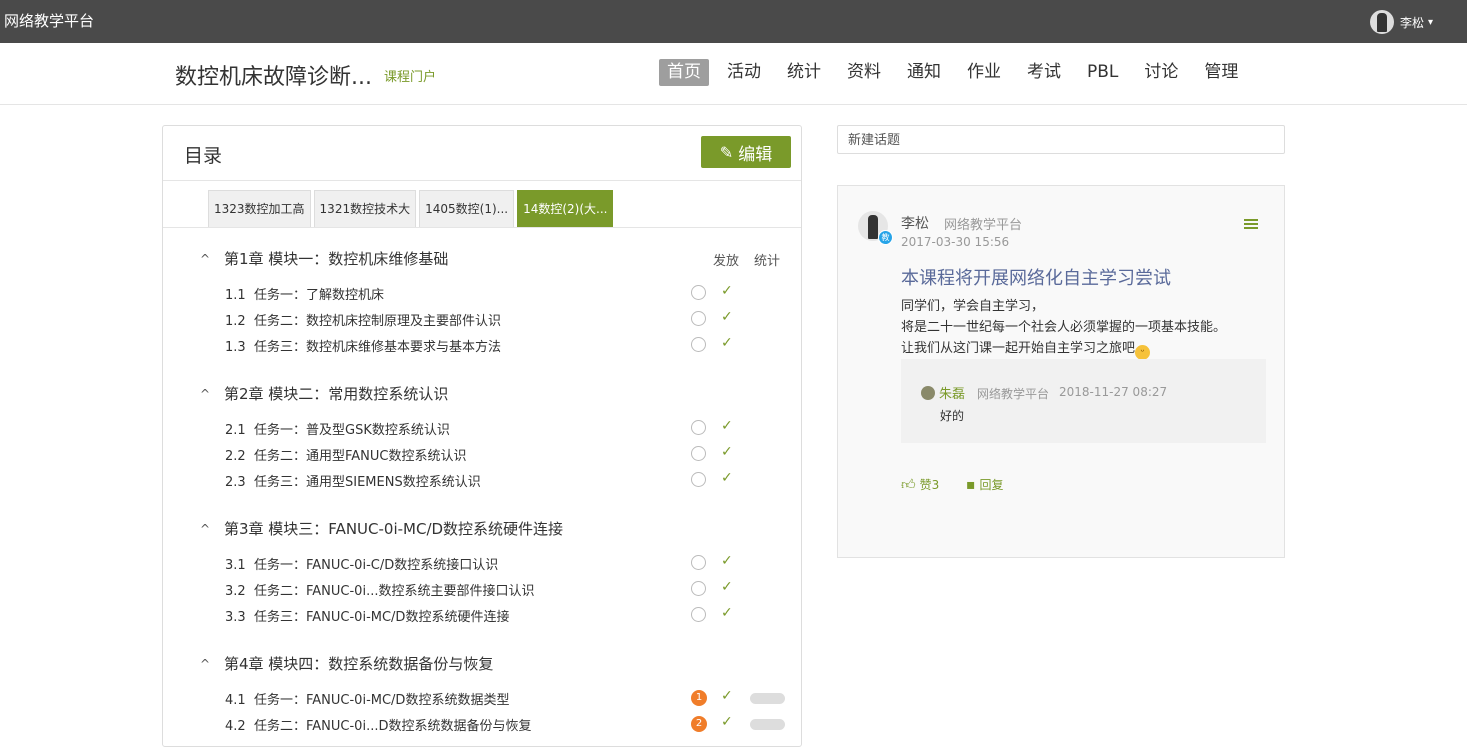 Image resolution: width=1467 pixels, height=747 pixels. I want to click on lesson-item: 3.1 任务一：FANUC-0i-C/D数控系统接口认识, so click(361, 563).